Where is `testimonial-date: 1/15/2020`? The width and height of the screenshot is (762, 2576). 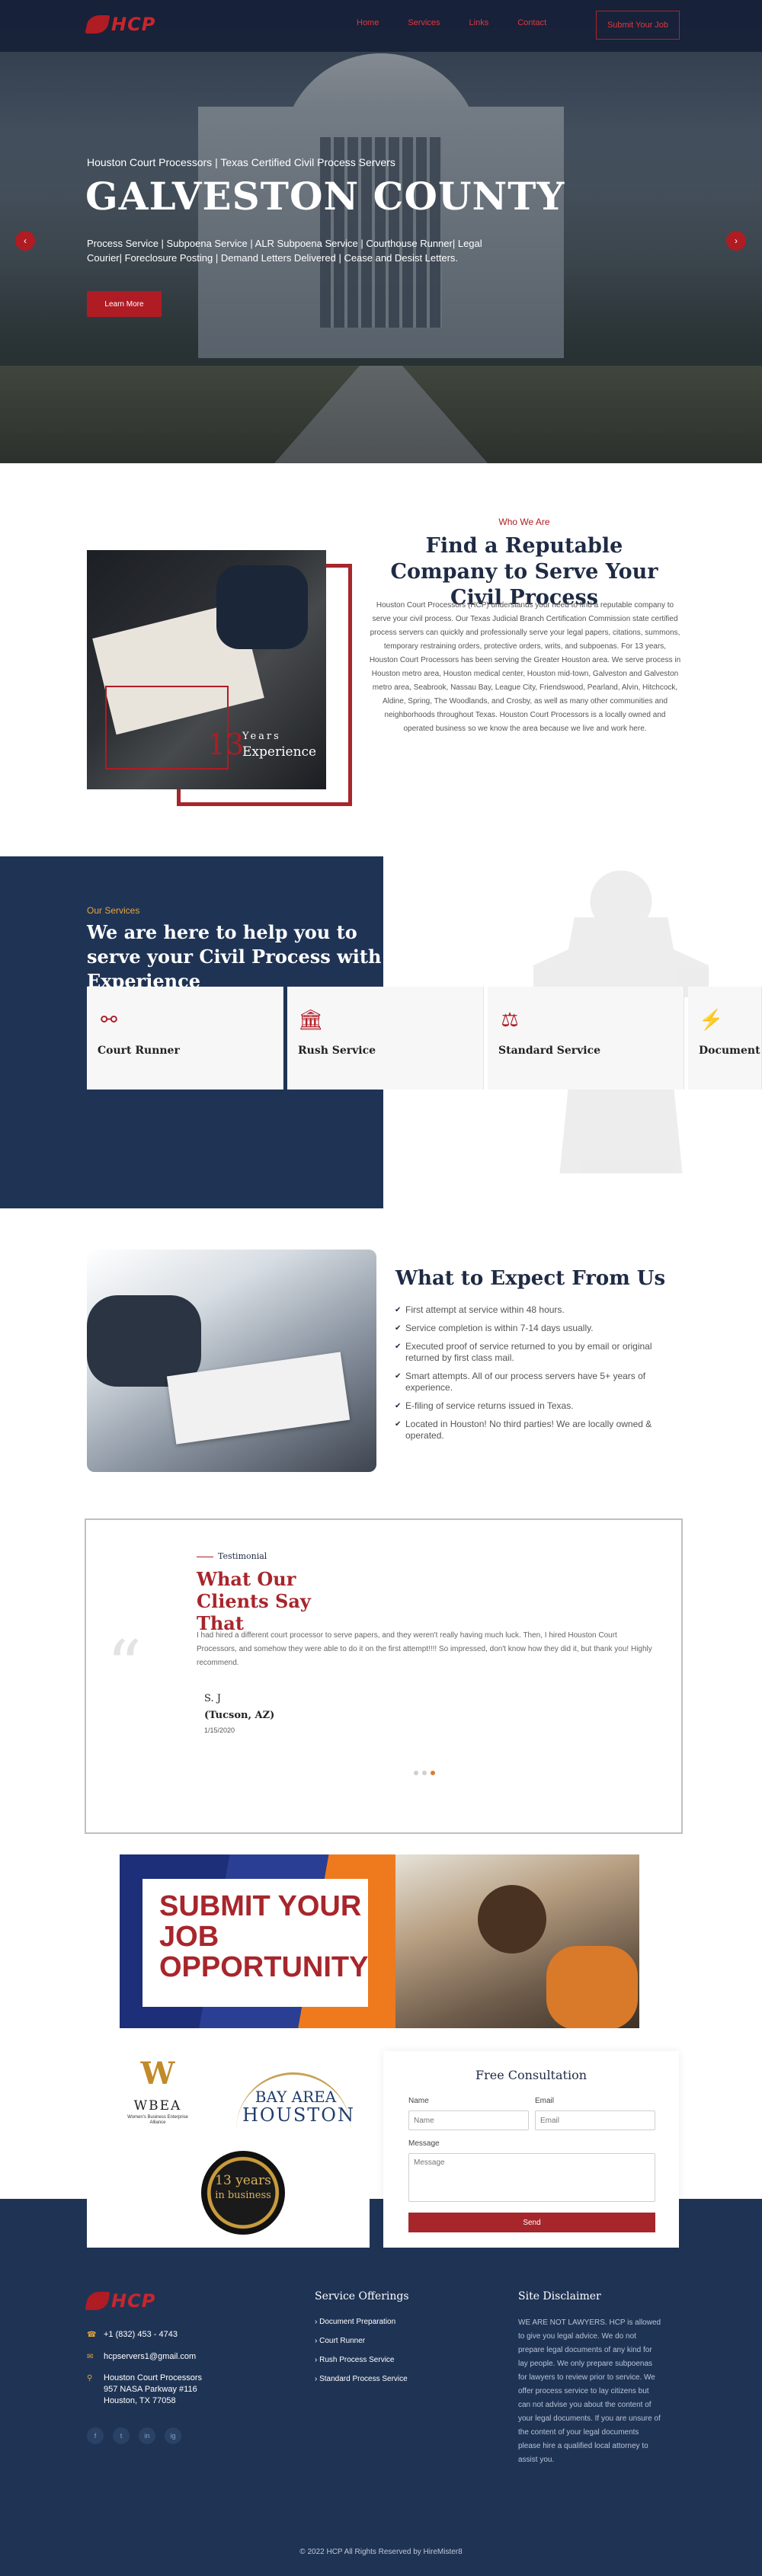 testimonial-date: 1/15/2020 is located at coordinates (219, 1730).